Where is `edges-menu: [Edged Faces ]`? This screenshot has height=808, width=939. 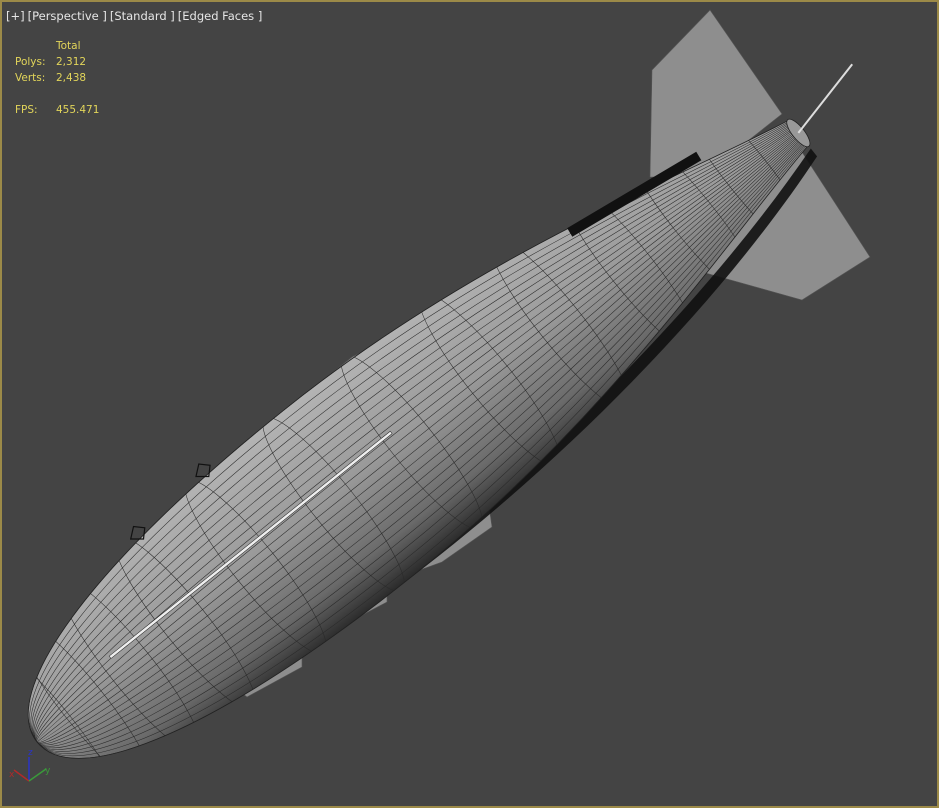 edges-menu: [Edged Faces ] is located at coordinates (220, 16).